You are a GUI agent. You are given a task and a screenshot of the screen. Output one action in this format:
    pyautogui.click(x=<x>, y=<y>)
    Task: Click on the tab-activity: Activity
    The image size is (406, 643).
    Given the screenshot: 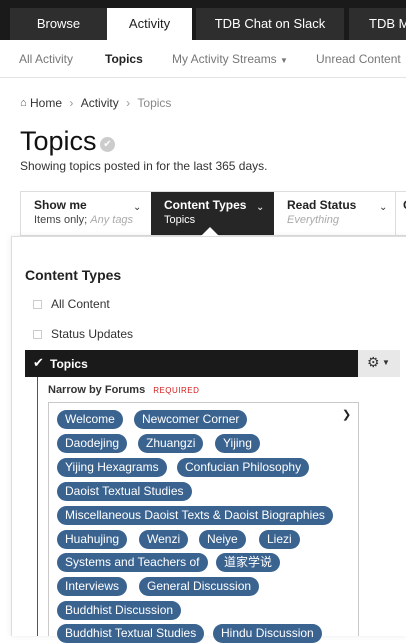 What is the action you would take?
    pyautogui.click(x=149, y=24)
    